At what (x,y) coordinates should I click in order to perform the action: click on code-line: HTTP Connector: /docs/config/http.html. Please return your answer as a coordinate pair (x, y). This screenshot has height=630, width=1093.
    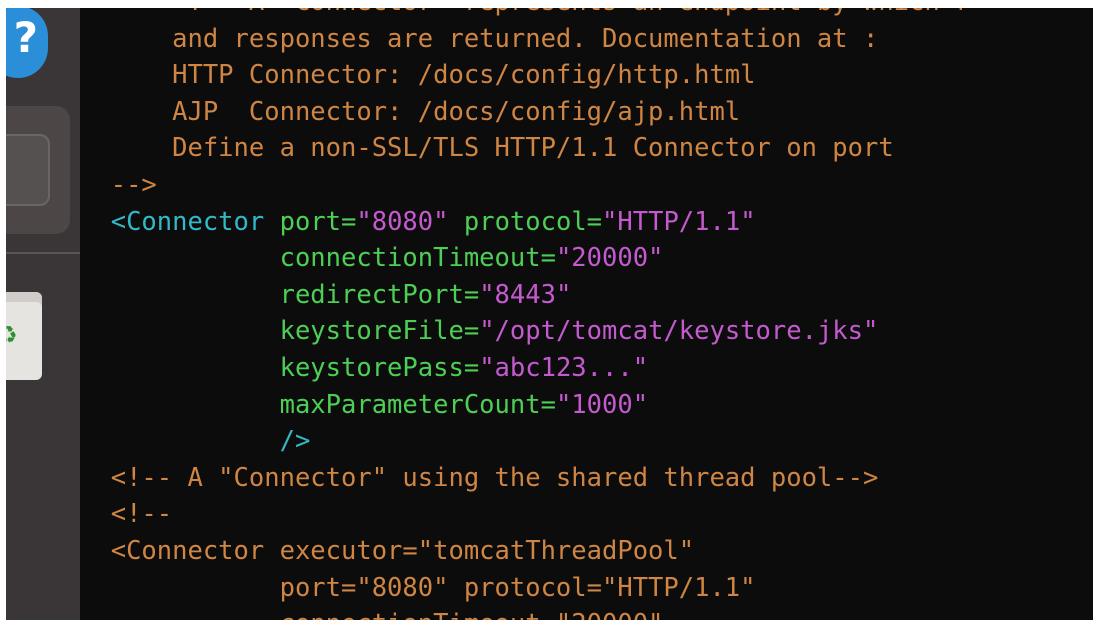
    Looking at the image, I should click on (525, 75).